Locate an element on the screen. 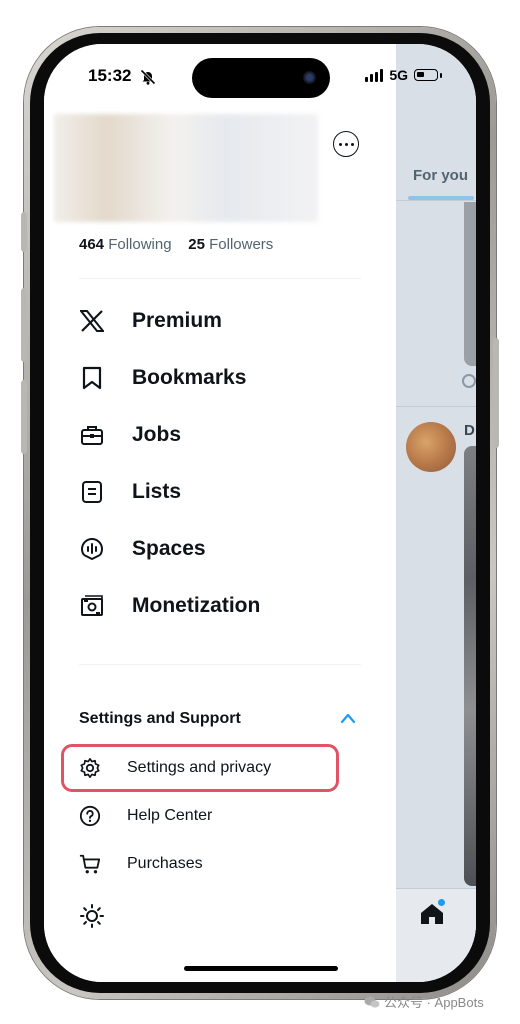  front-camera is located at coordinates (309, 77).